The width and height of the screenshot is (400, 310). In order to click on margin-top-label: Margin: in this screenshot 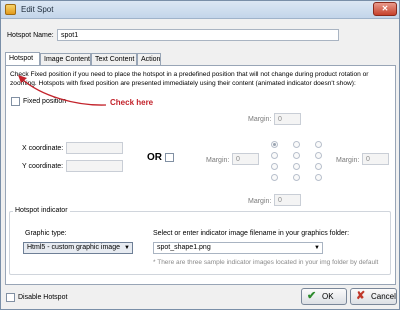, I will do `click(260, 119)`.